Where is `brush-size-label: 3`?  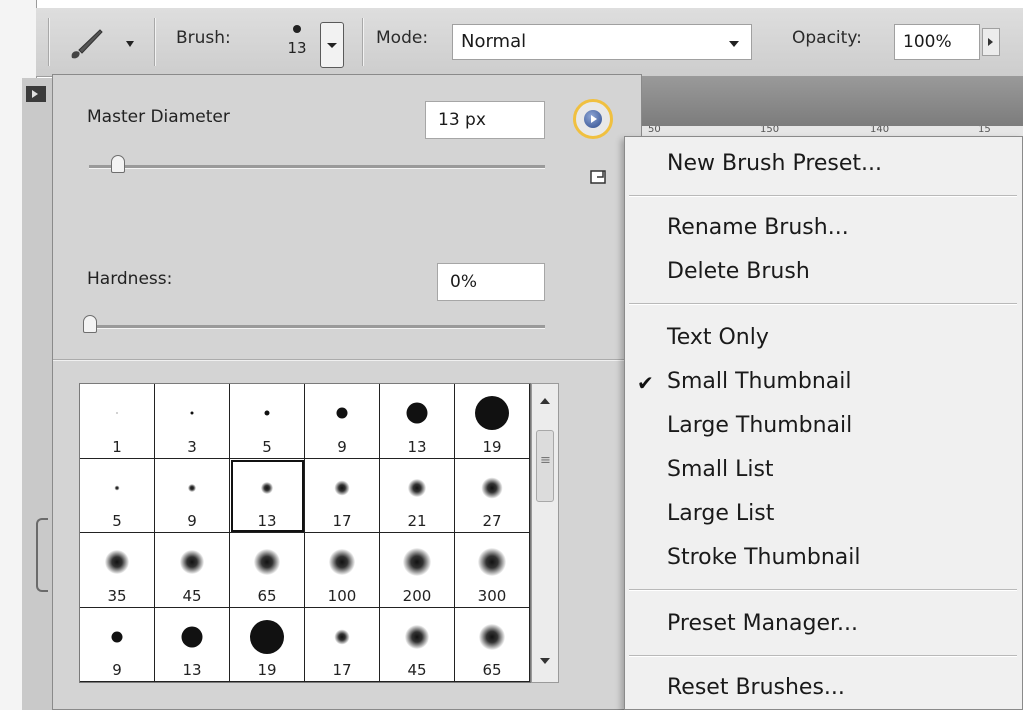
brush-size-label: 3 is located at coordinates (192, 446).